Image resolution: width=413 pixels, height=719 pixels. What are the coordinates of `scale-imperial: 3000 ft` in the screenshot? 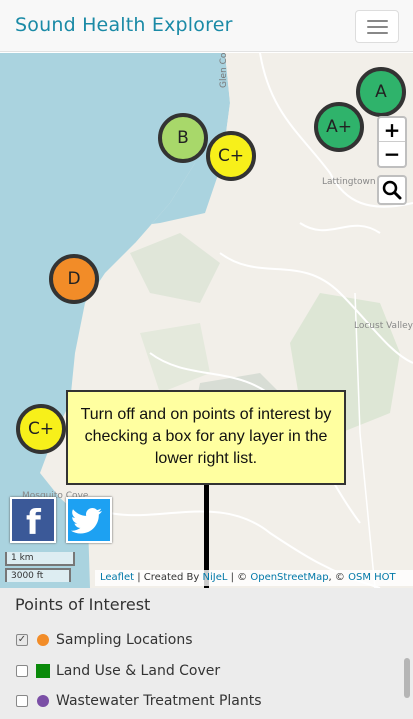 It's located at (38, 575).